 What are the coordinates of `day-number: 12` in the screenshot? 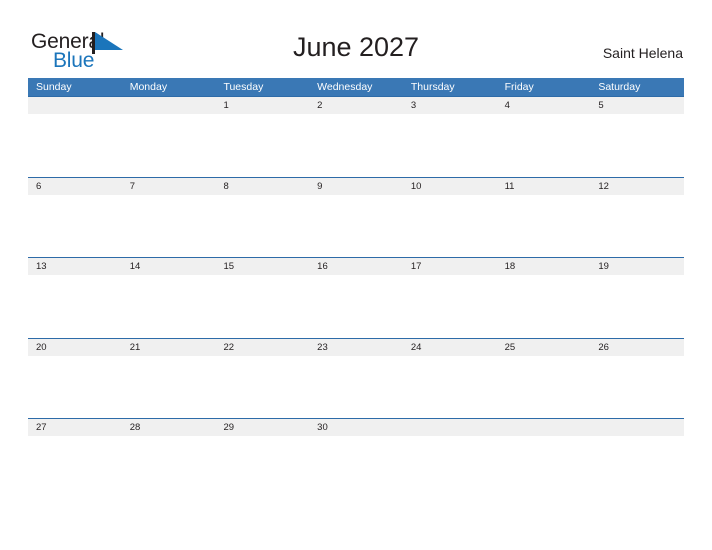 It's located at (637, 186).